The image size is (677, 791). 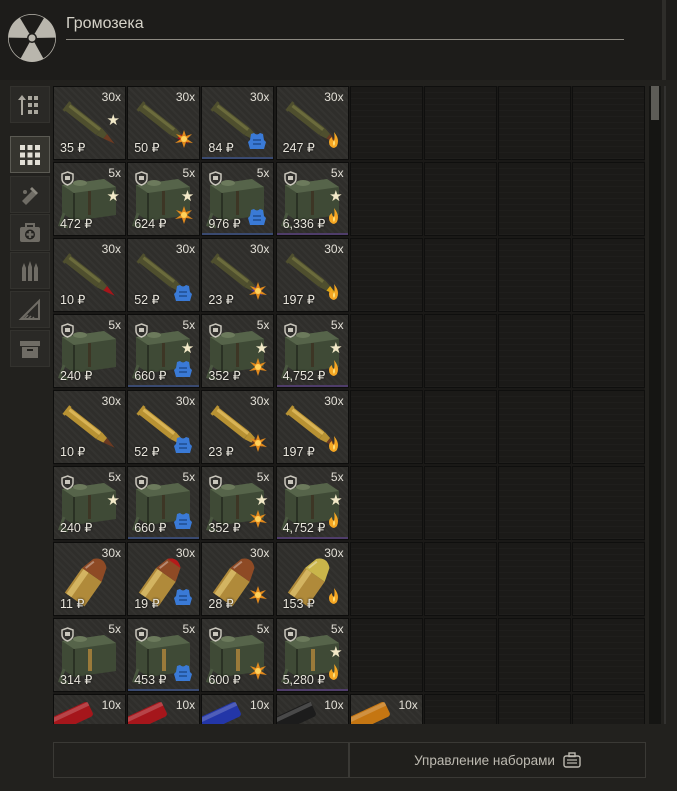 I want to click on star-icon: ★, so click(x=113, y=500).